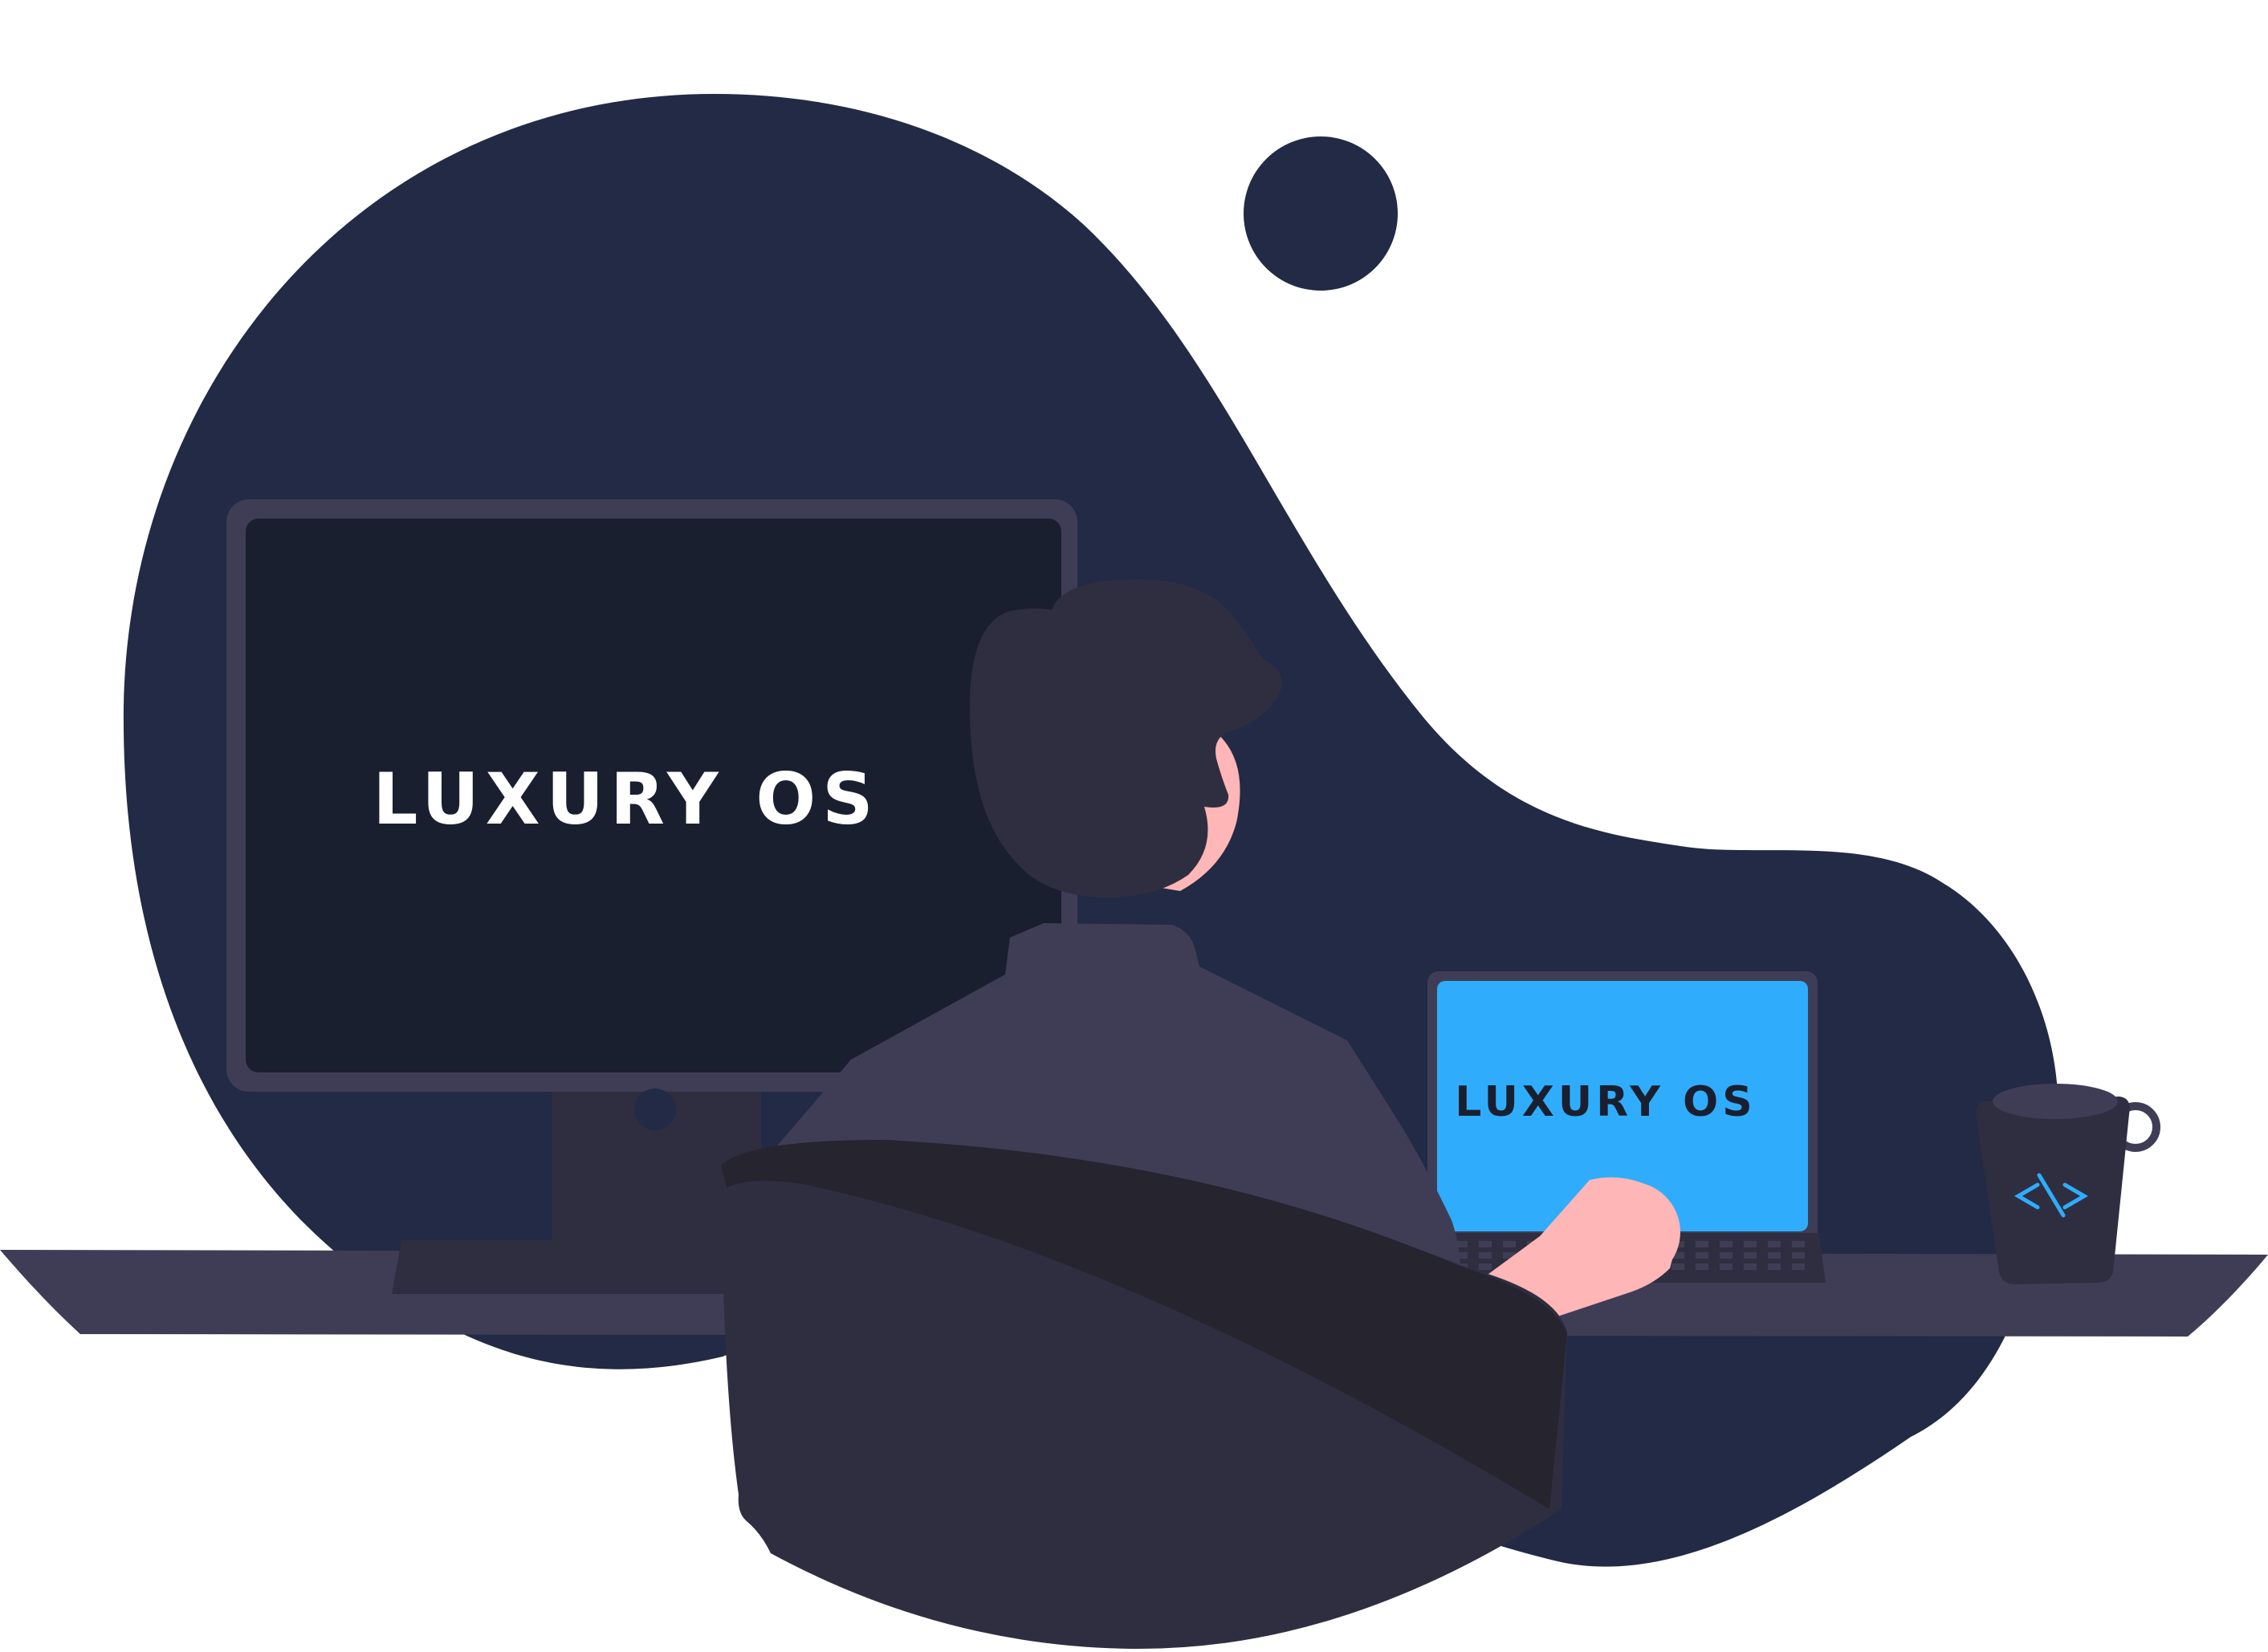 This screenshot has height=1652, width=2268. What do you see at coordinates (2053, 1190) in the screenshot?
I see `mug-body` at bounding box center [2053, 1190].